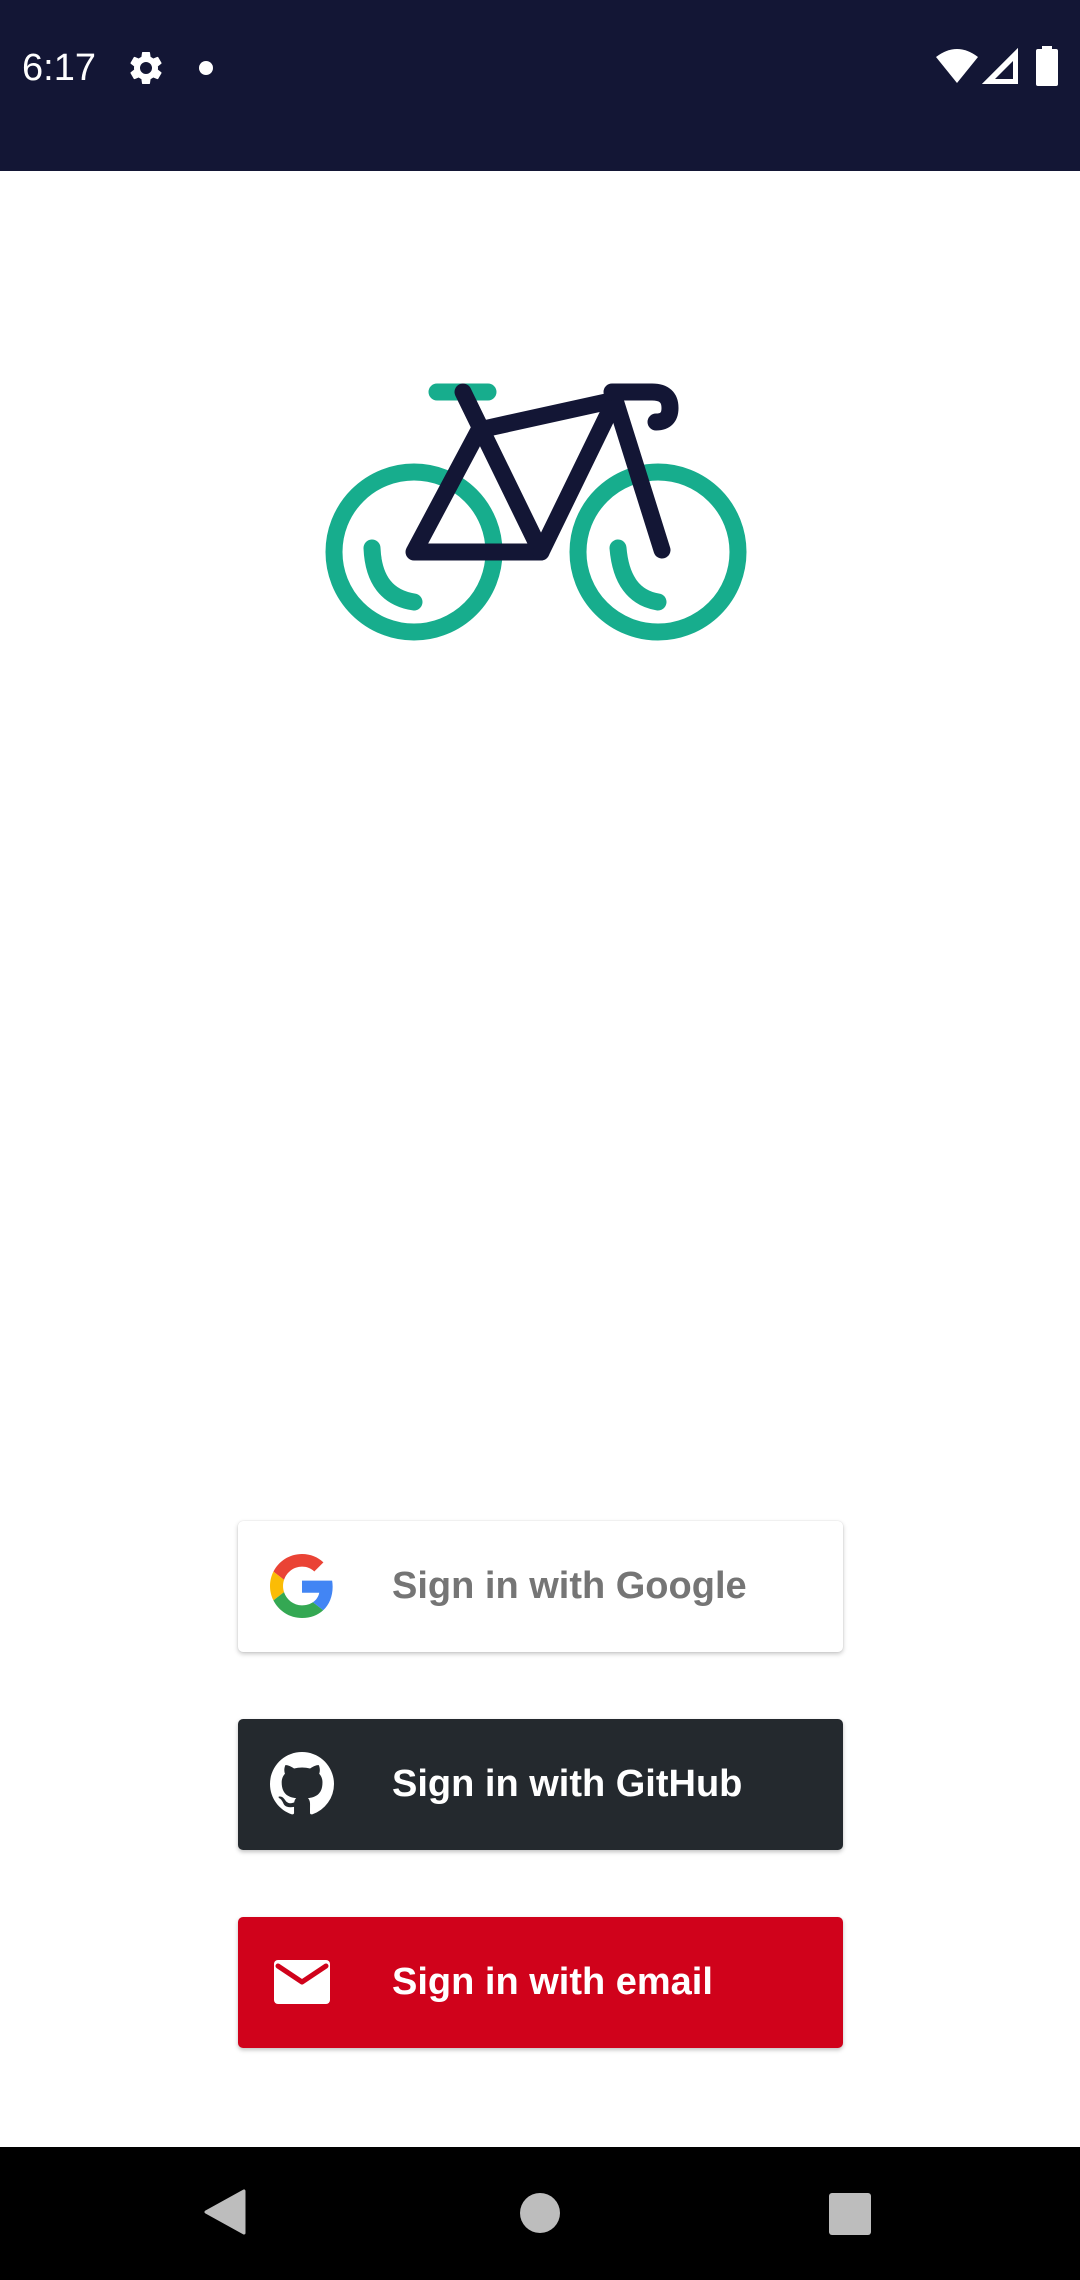 Image resolution: width=1080 pixels, height=2280 pixels. I want to click on sign-in-google-label: Sign in with Google, so click(569, 1586).